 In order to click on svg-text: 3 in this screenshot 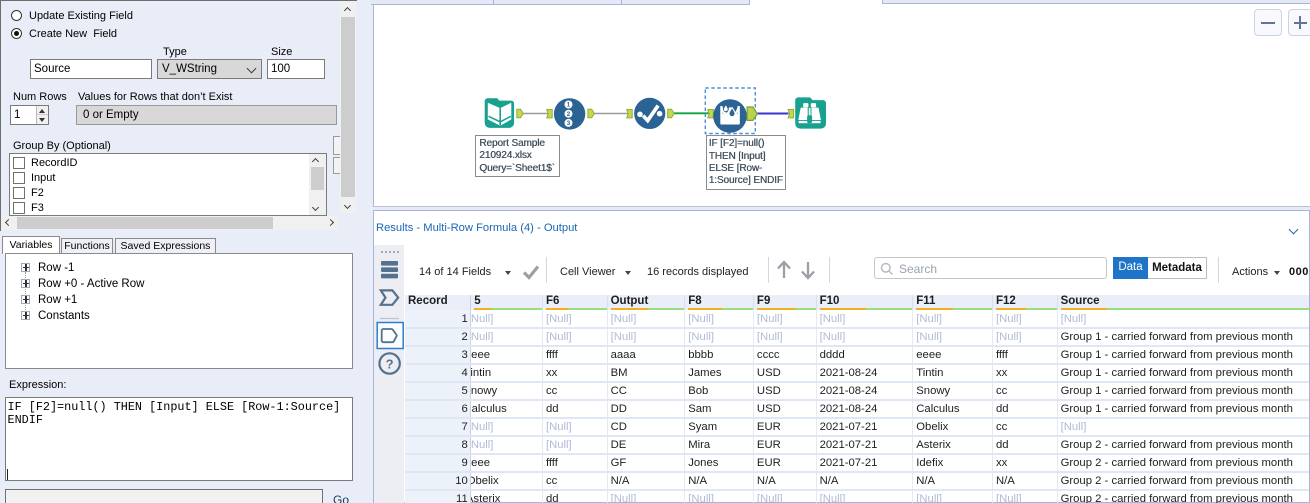, I will do `click(569, 123)`.